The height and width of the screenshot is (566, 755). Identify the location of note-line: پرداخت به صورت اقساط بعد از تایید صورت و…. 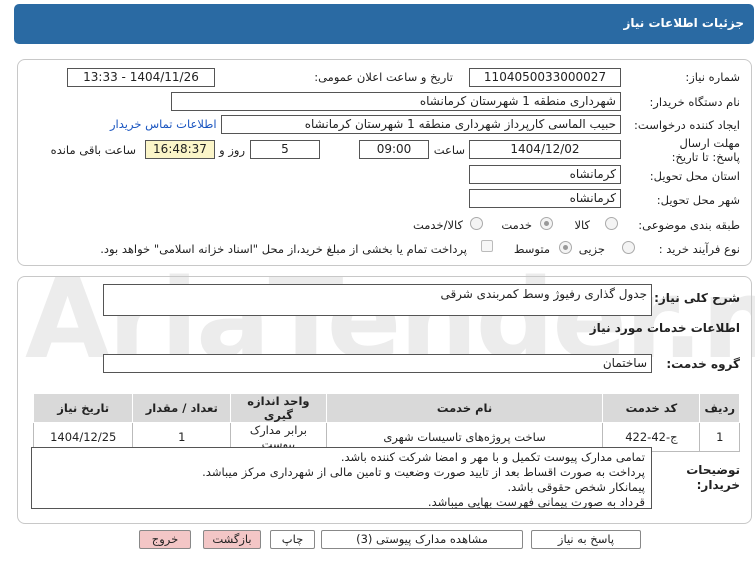
(423, 472).